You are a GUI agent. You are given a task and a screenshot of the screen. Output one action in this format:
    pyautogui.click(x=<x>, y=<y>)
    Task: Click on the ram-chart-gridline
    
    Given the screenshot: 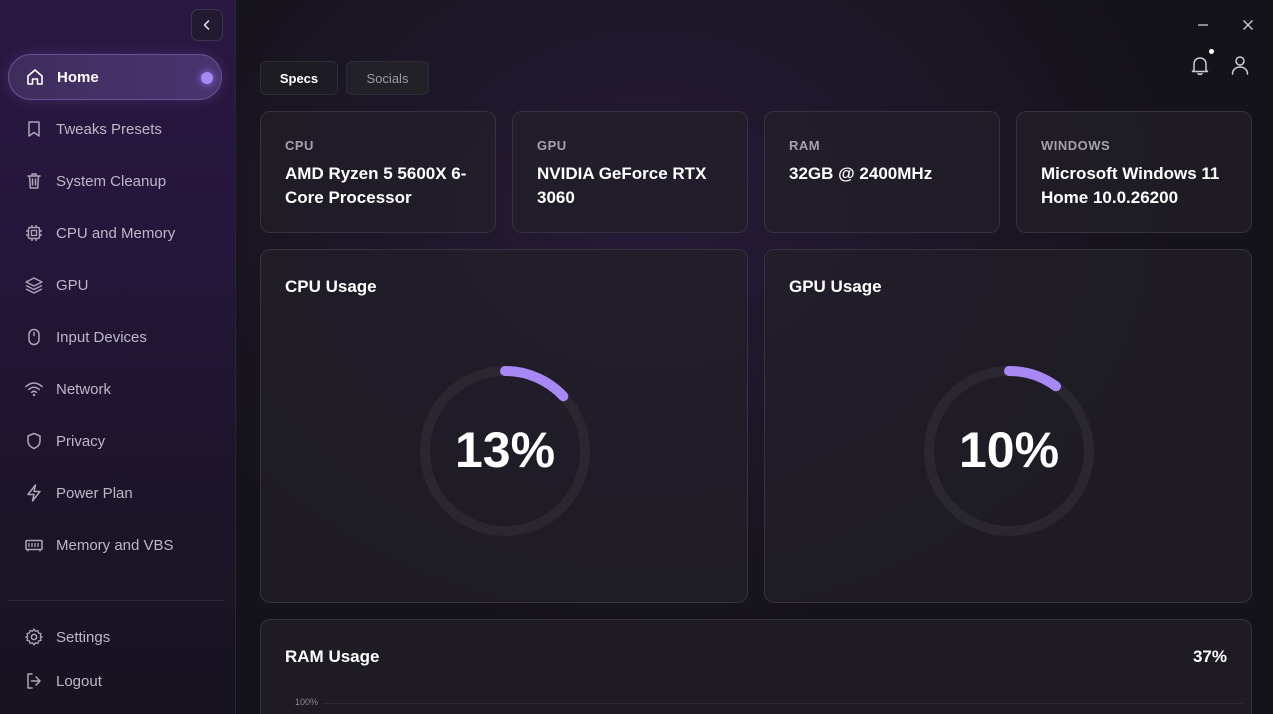 What is the action you would take?
    pyautogui.click(x=783, y=703)
    